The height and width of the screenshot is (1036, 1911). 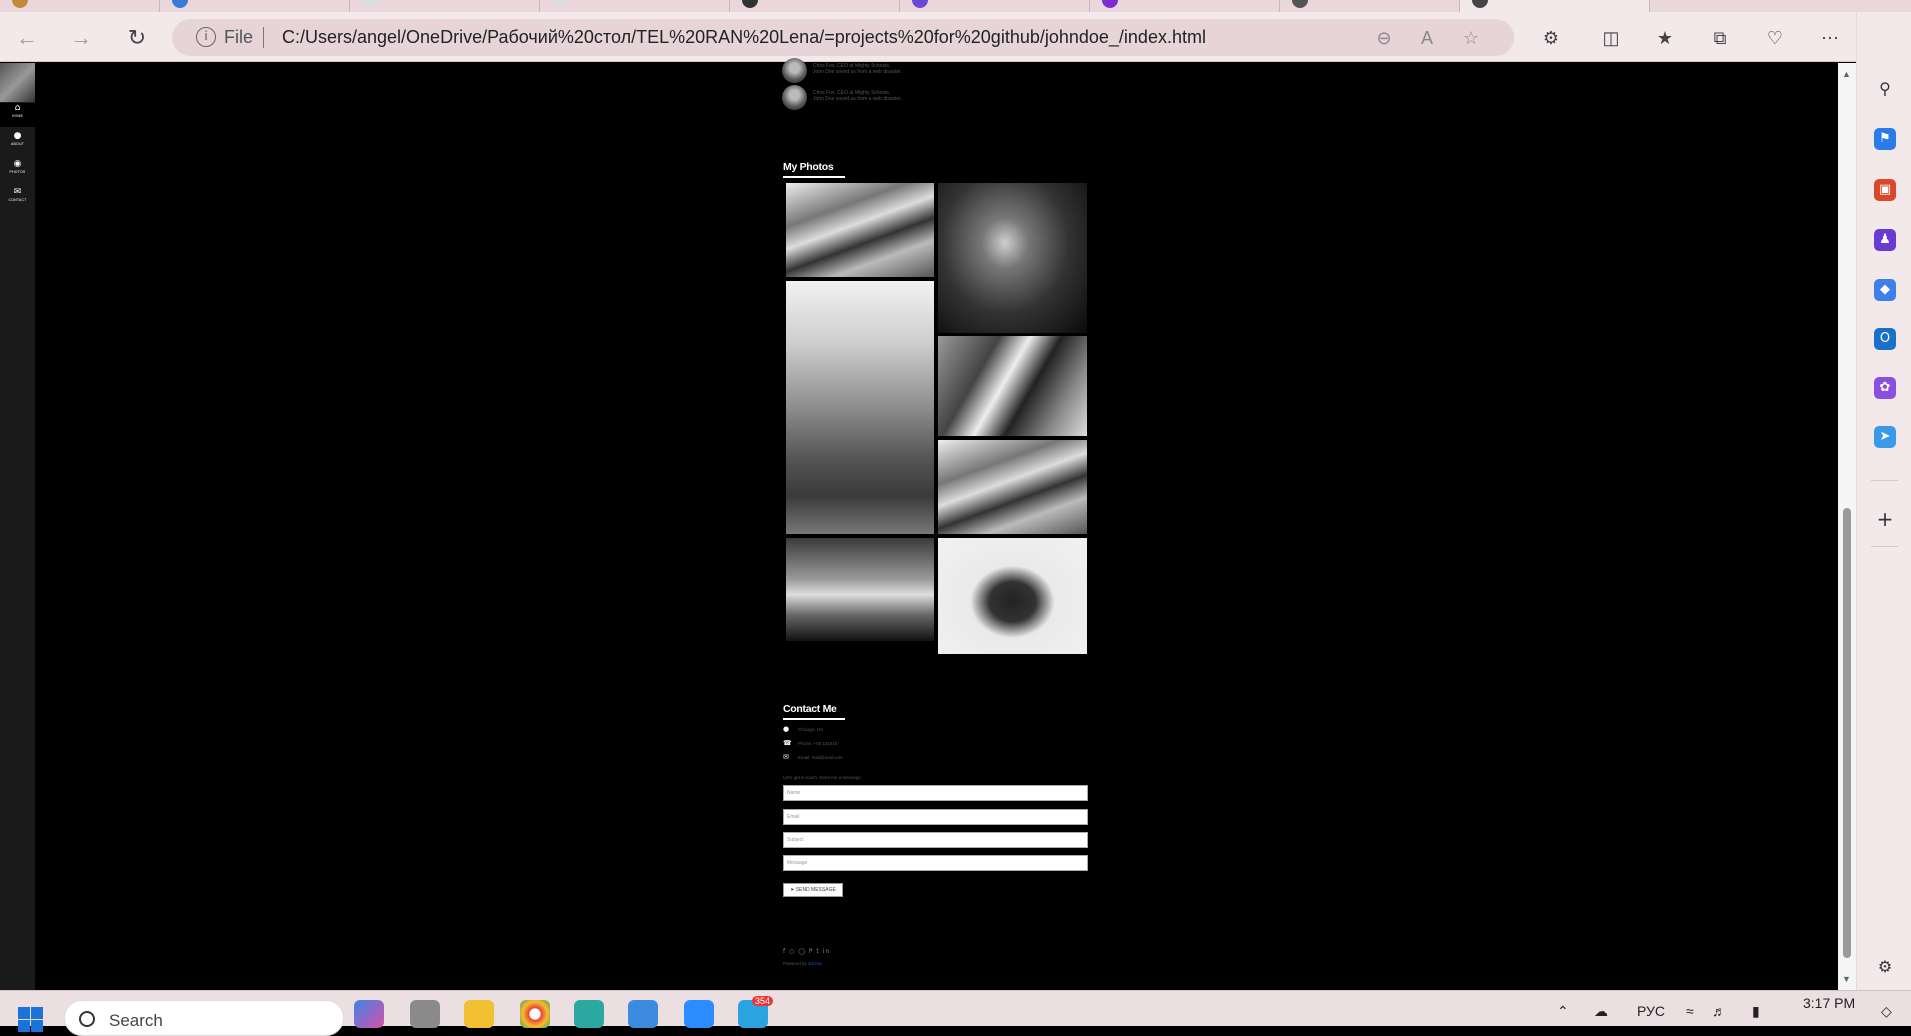 What do you see at coordinates (1690, 1011) in the screenshot?
I see `wifi-icon: ≈` at bounding box center [1690, 1011].